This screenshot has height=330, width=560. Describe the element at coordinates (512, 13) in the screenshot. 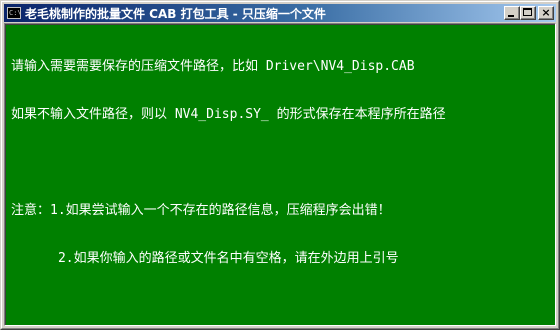

I see `minimize-button` at that location.